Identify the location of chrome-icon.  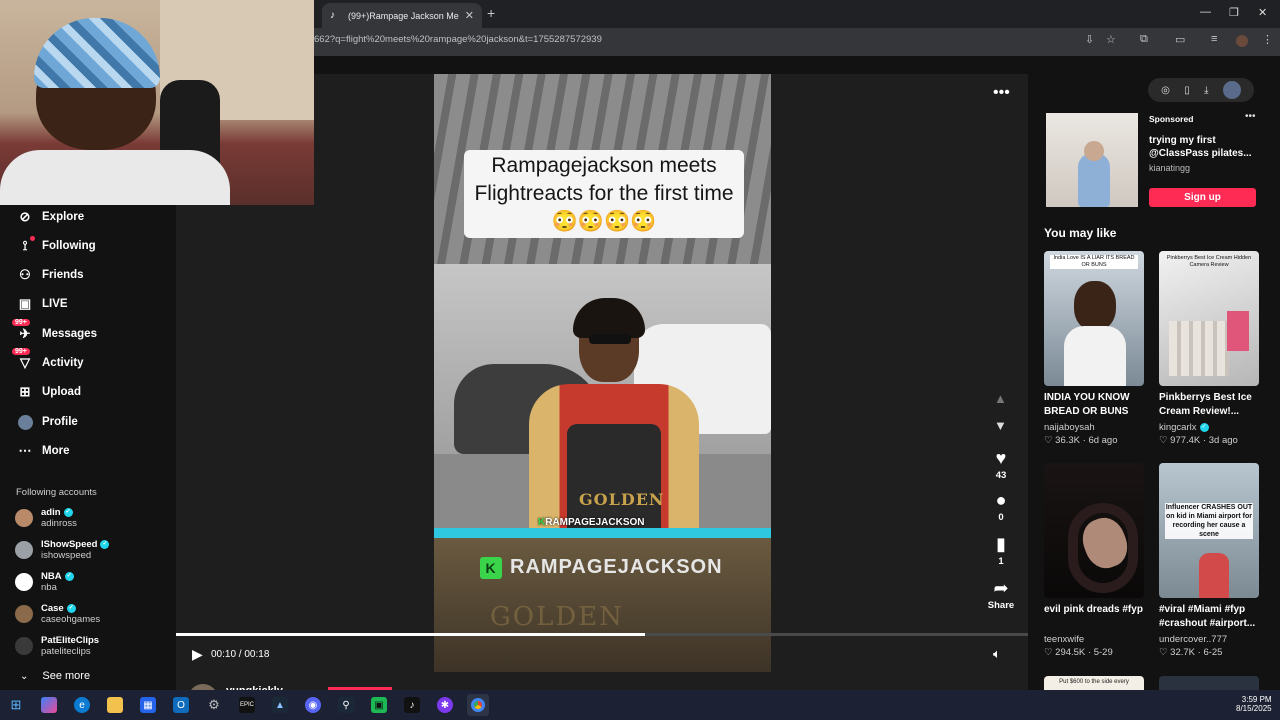
(478, 705).